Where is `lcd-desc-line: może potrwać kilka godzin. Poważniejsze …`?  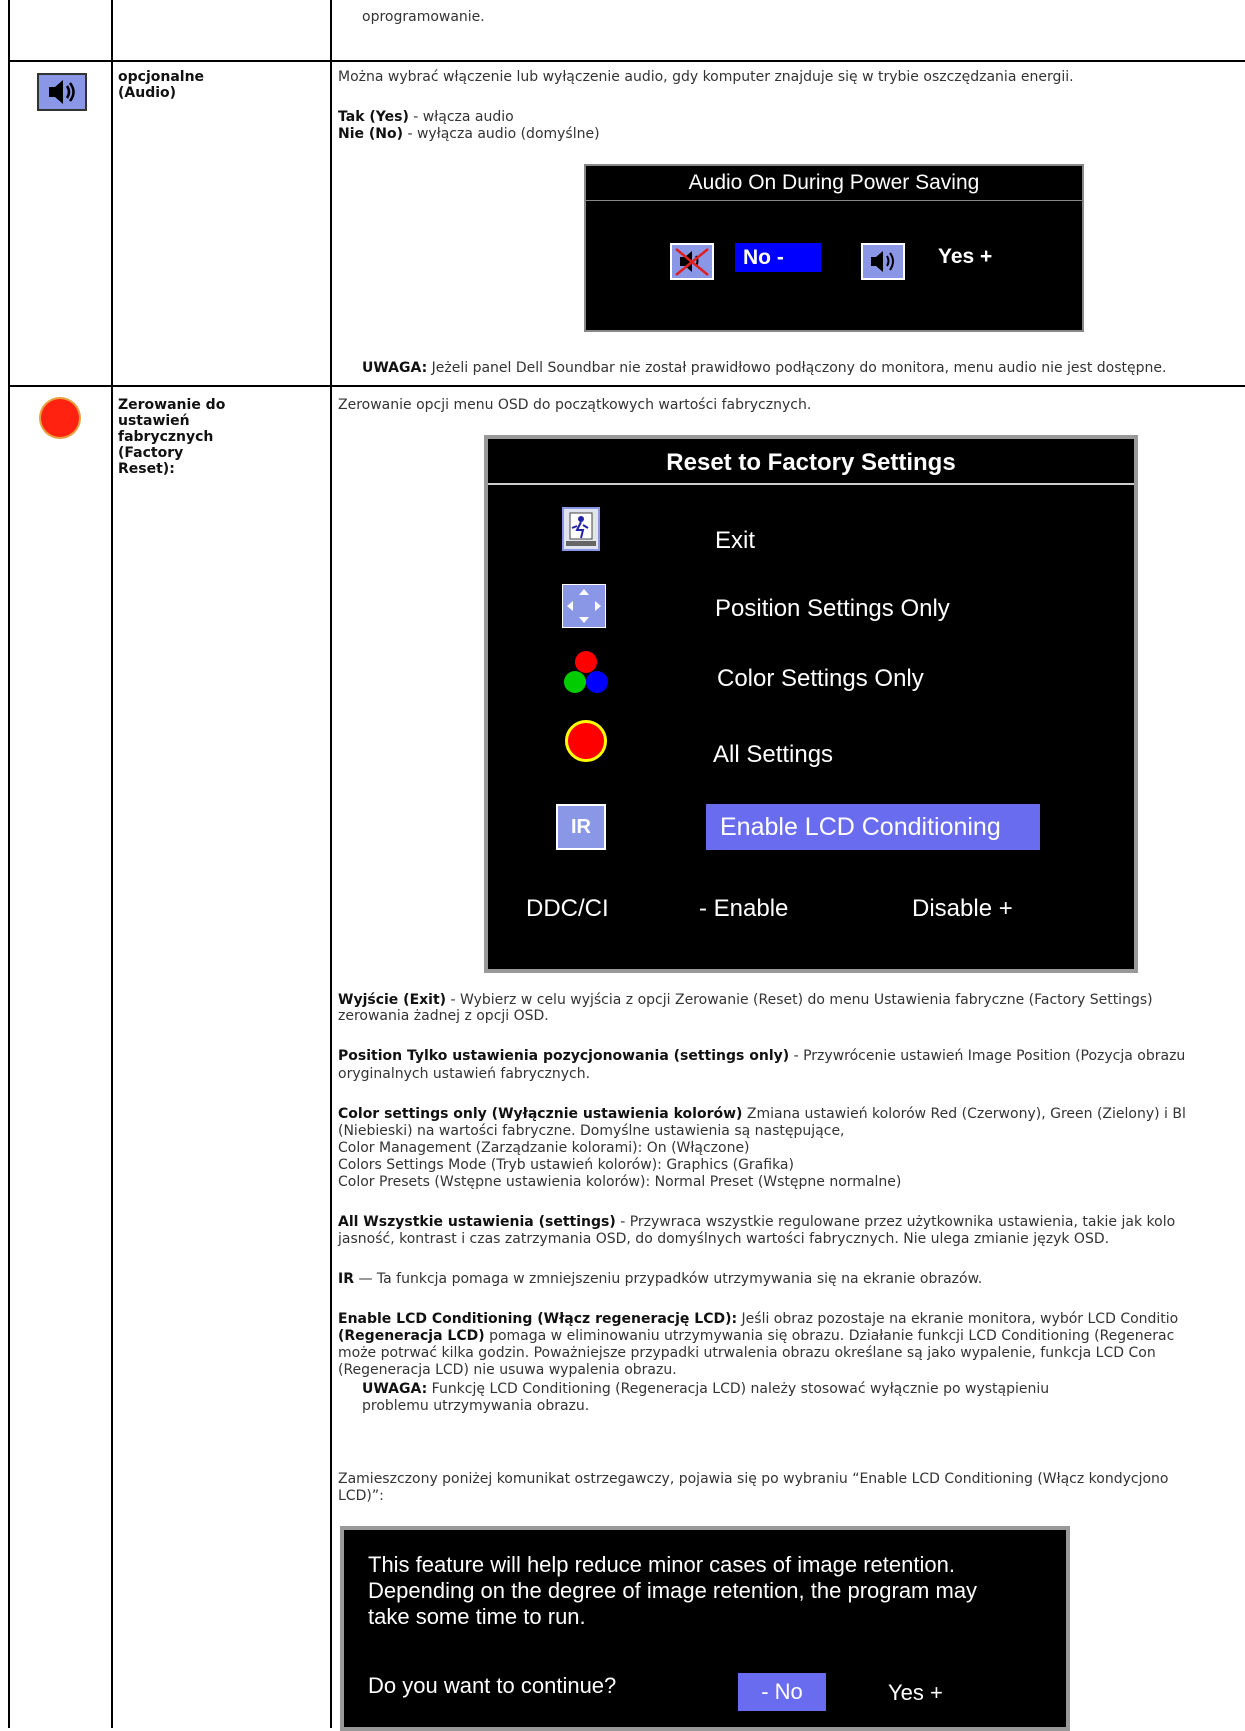
lcd-desc-line: może potrwać kilka godzin. Poważniejsze … is located at coordinates (747, 1353).